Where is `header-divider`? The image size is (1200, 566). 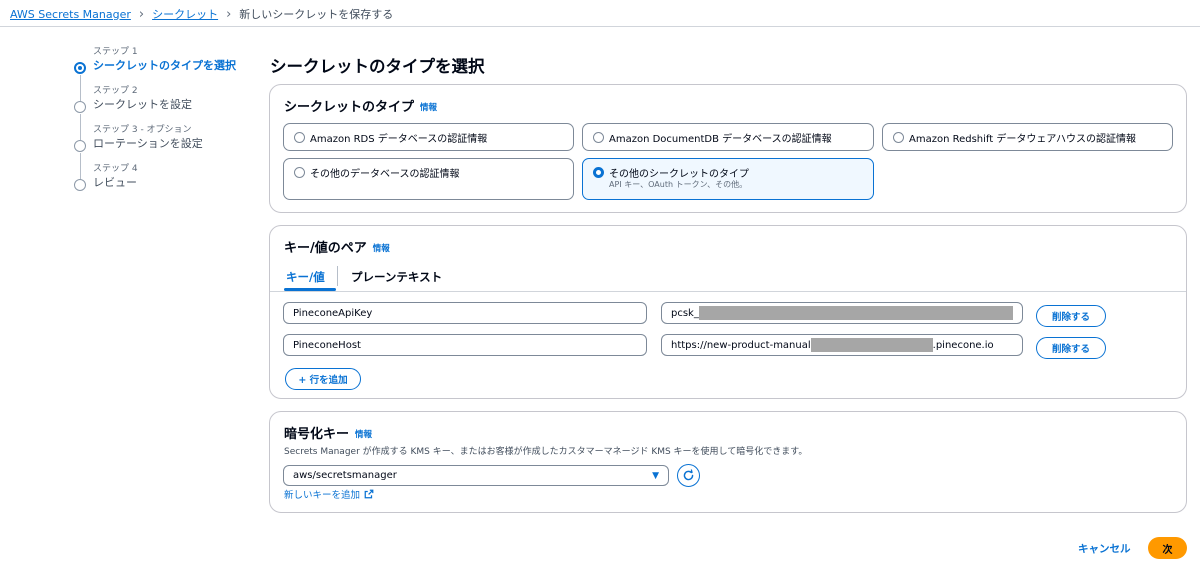 header-divider is located at coordinates (600, 26).